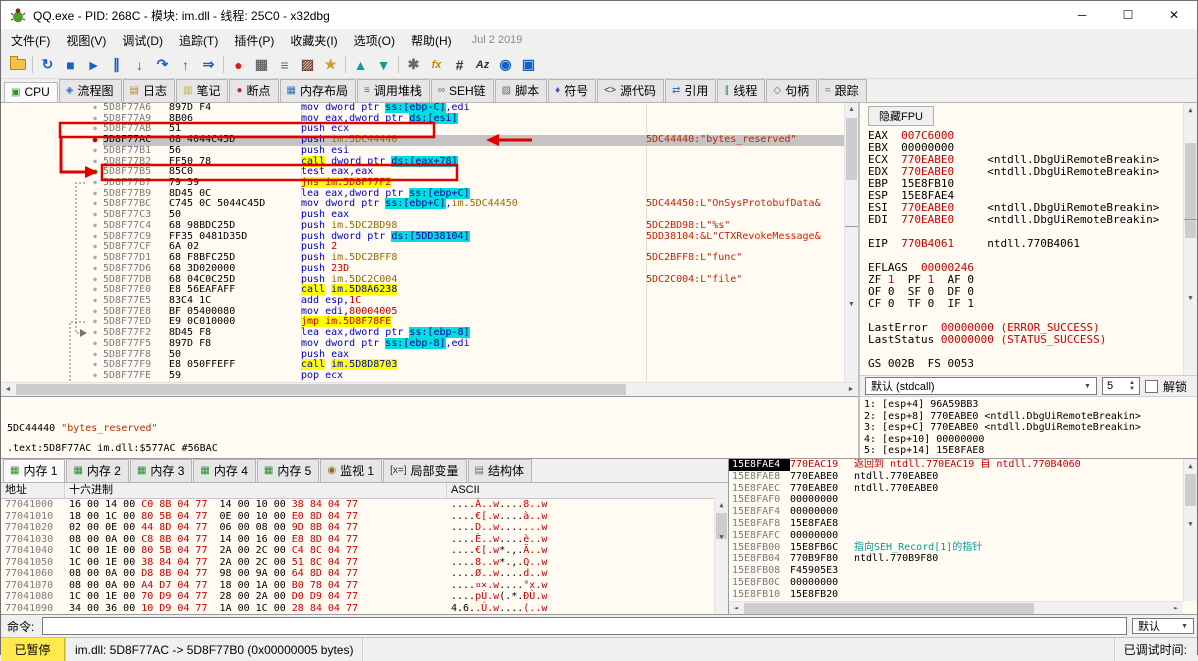  What do you see at coordinates (505, 65) in the screenshot?
I see `calculator-icon: ◉` at bounding box center [505, 65].